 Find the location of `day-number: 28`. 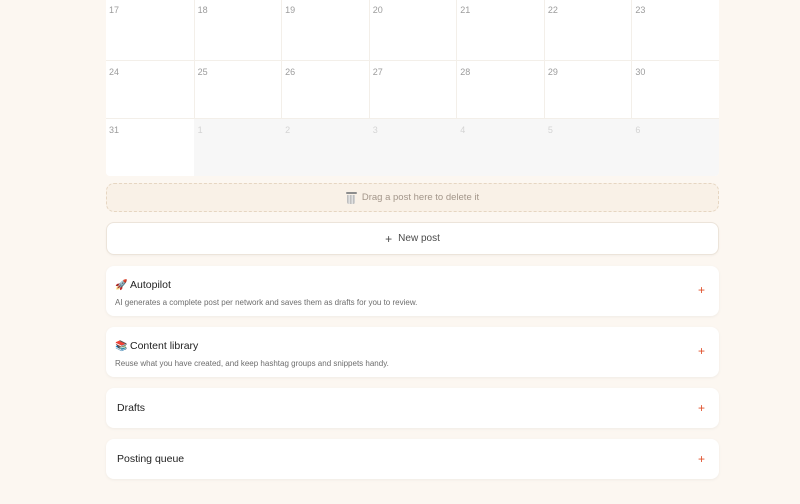

day-number: 28 is located at coordinates (465, 72).